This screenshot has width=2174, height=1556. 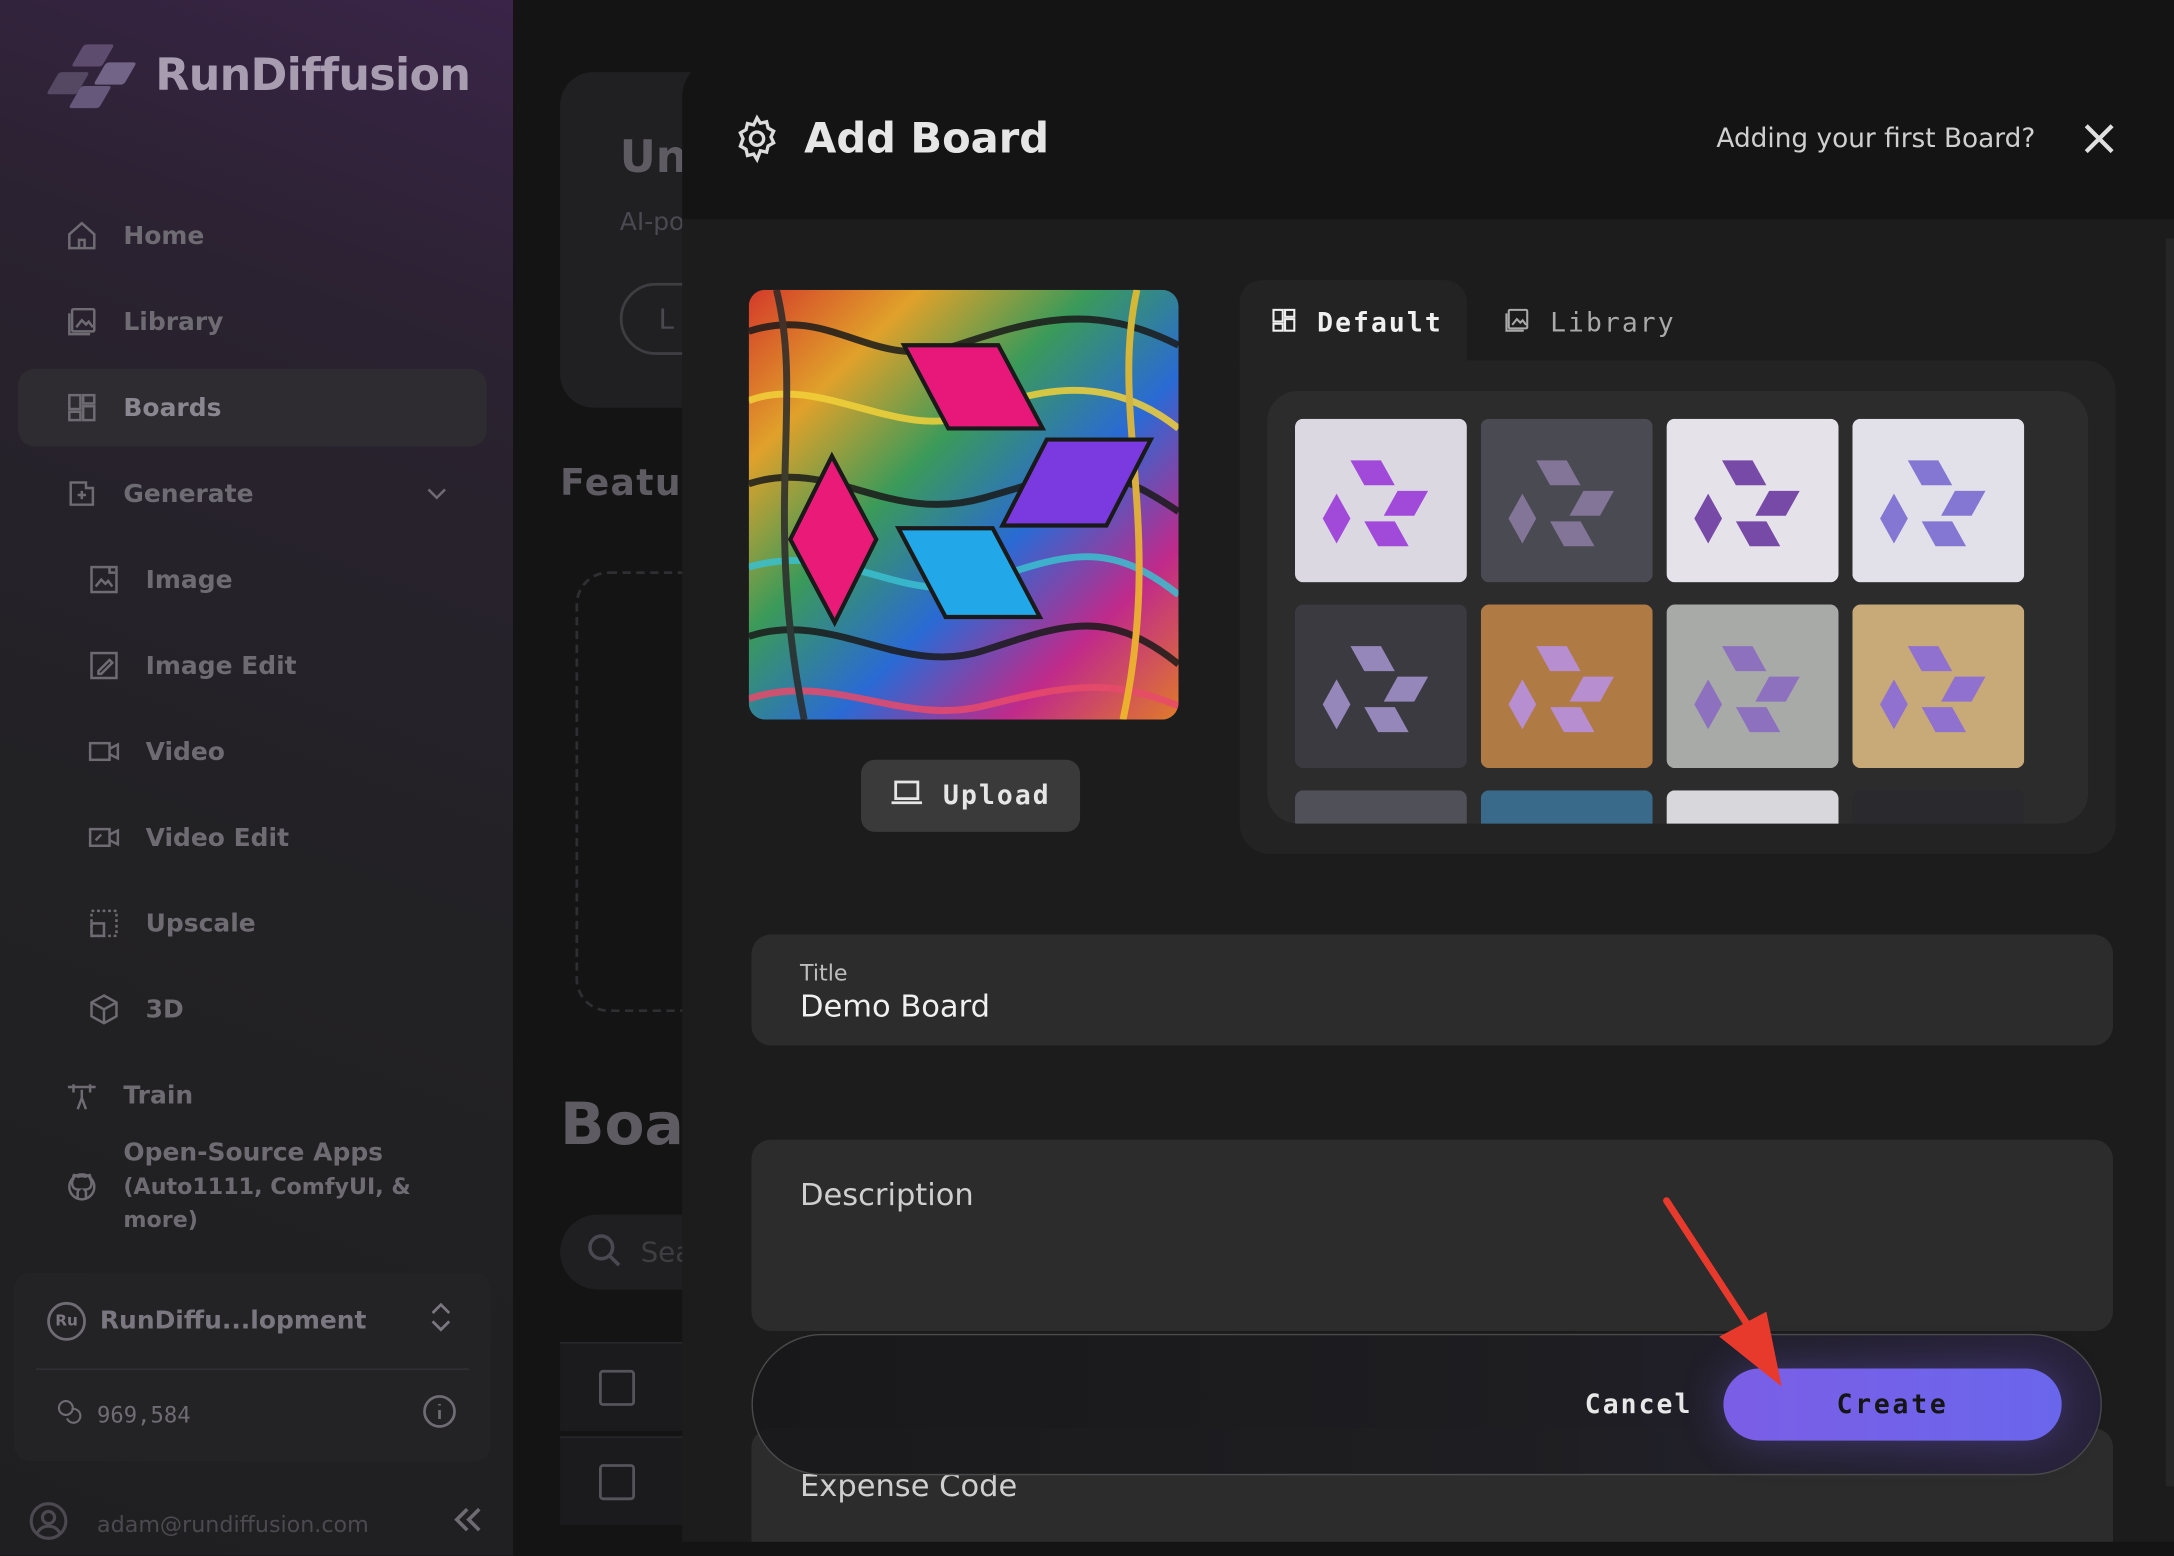 What do you see at coordinates (906, 796) in the screenshot?
I see `laptop-icon` at bounding box center [906, 796].